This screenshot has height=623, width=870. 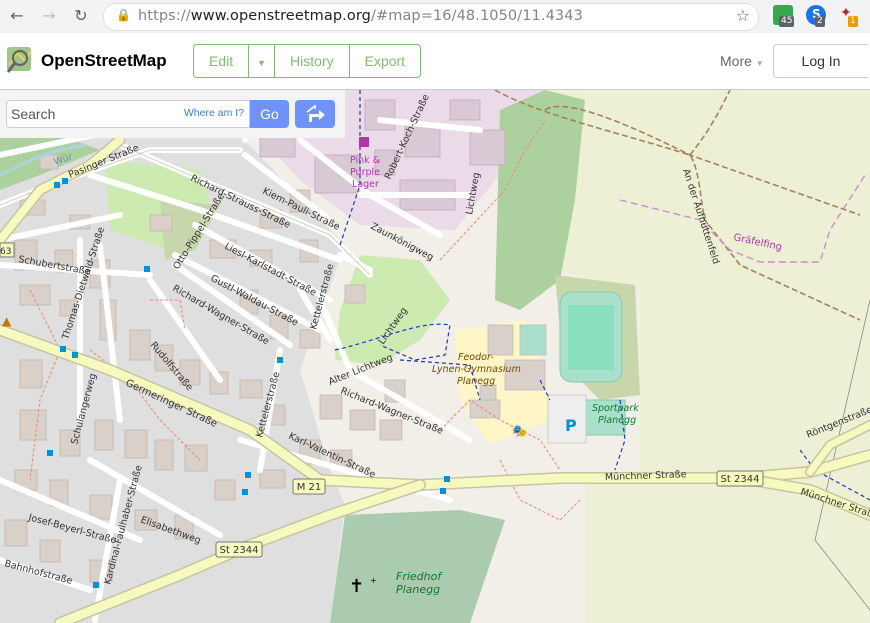 What do you see at coordinates (128, 114) in the screenshot?
I see `search-input: Search Where am I?` at bounding box center [128, 114].